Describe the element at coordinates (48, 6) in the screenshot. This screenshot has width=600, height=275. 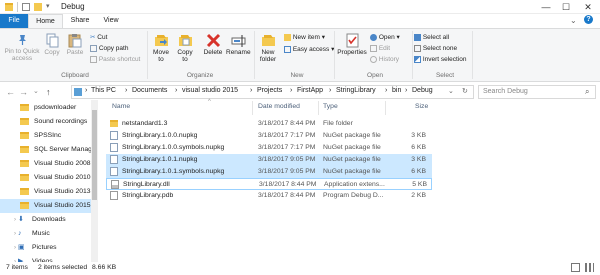
I see `quick-access-dropdown-icon: ▾` at that location.